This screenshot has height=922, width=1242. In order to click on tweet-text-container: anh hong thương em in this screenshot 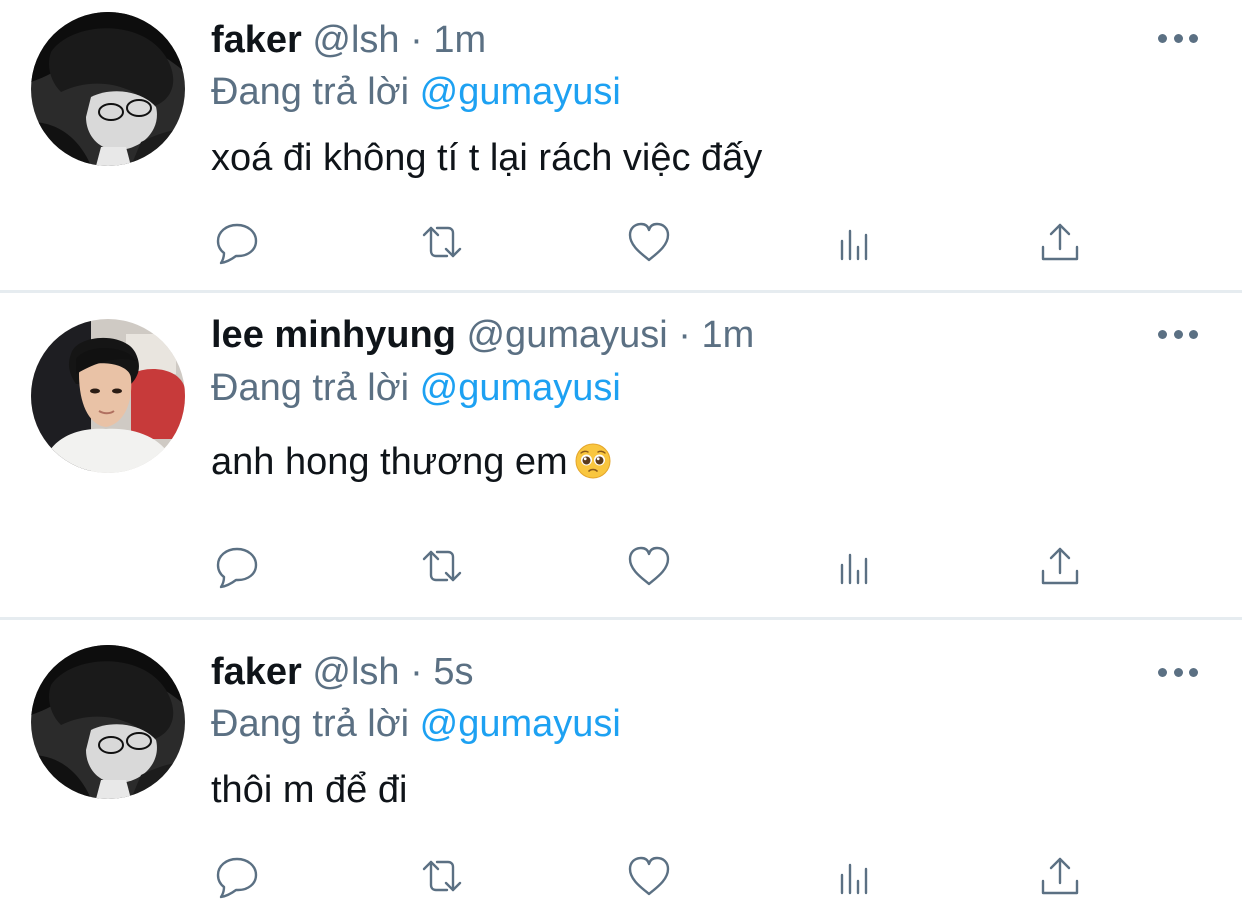, I will do `click(411, 465)`.